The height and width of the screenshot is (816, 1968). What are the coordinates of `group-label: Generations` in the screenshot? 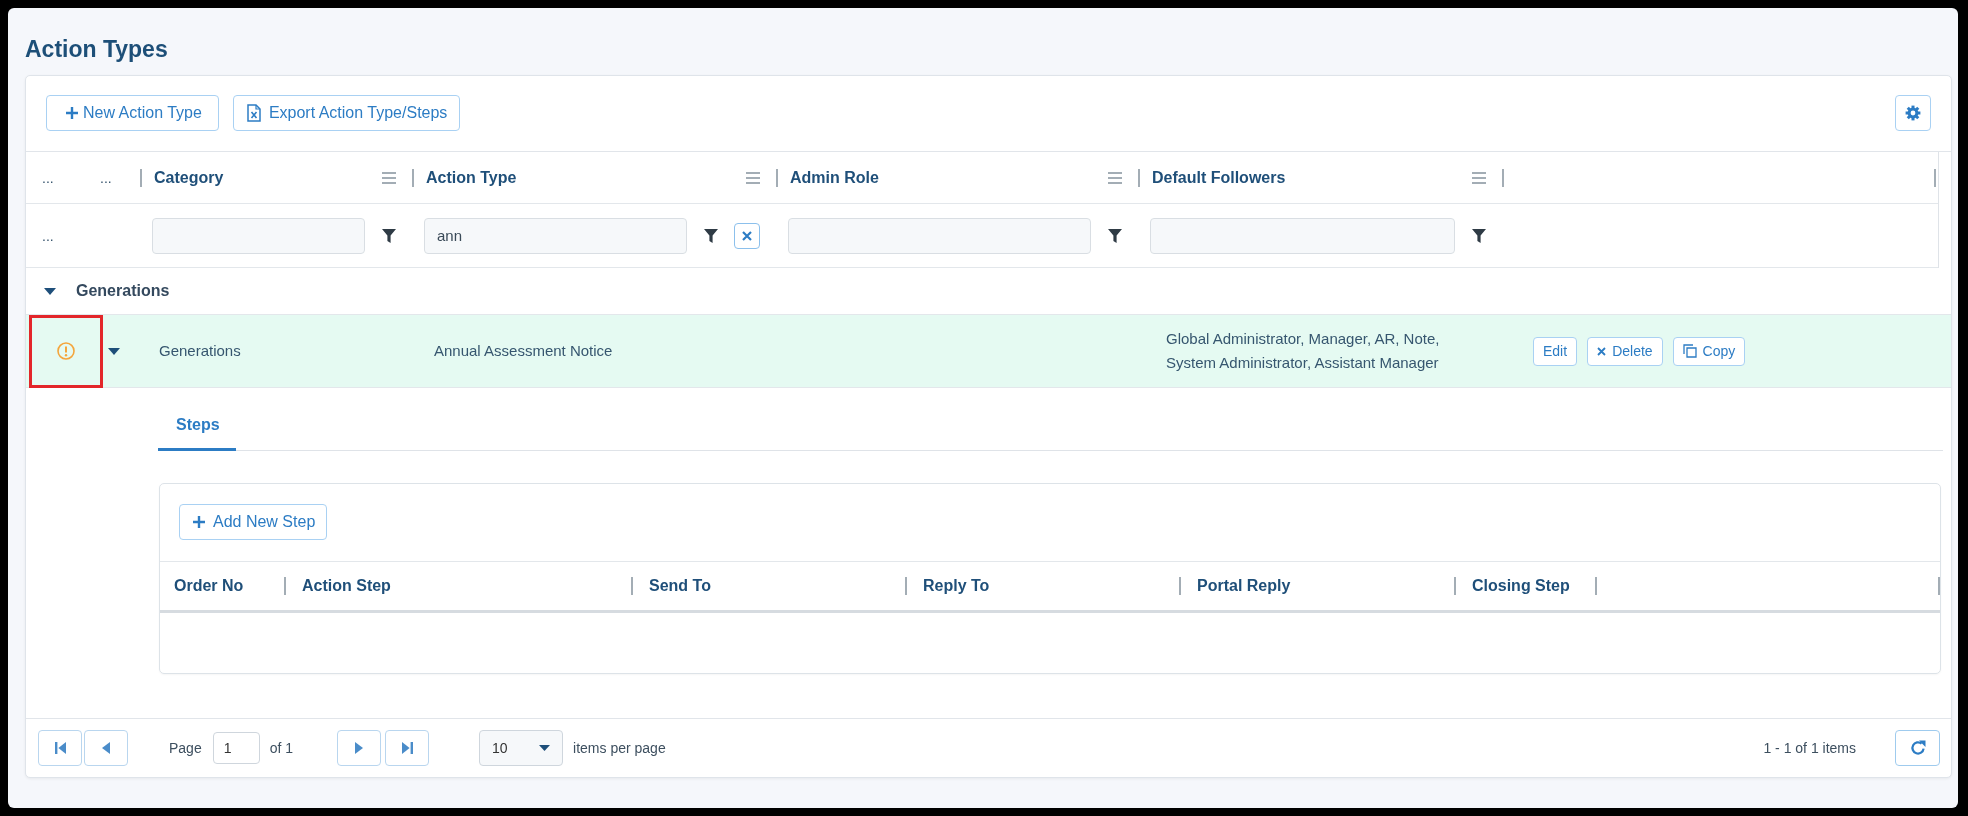 It's located at (123, 291).